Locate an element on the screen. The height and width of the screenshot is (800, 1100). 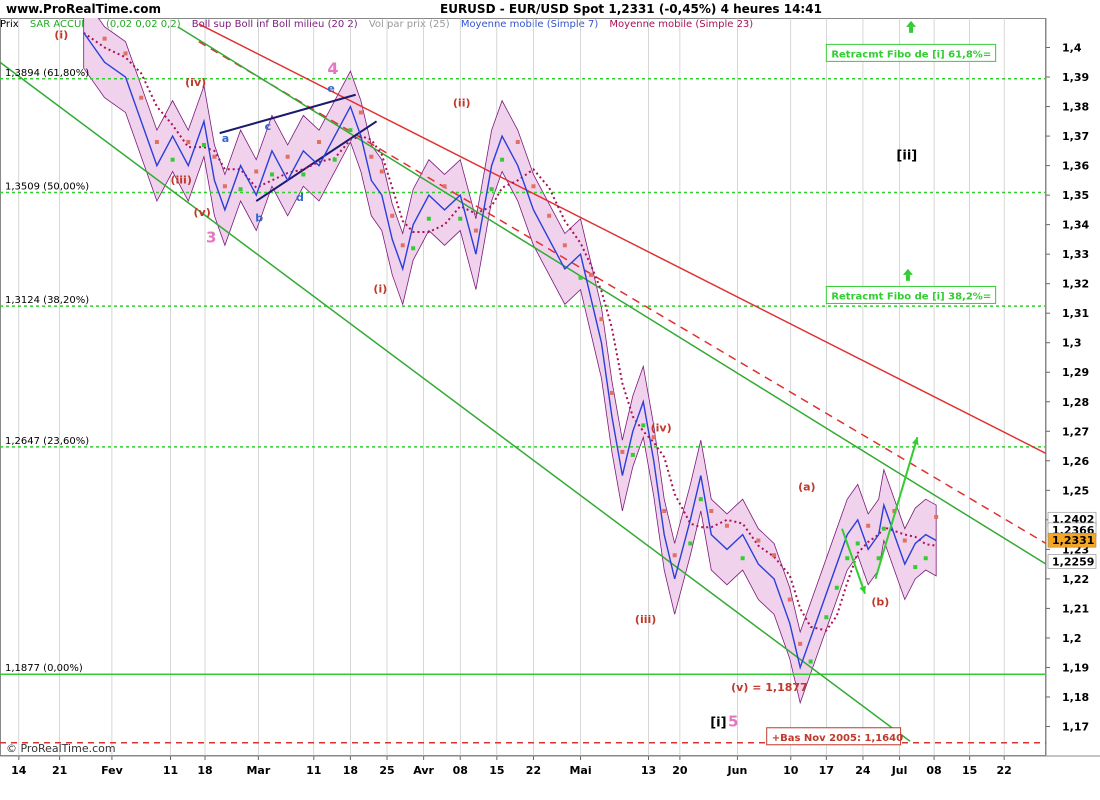
wave-label: (iii) is located at coordinates (645, 619).